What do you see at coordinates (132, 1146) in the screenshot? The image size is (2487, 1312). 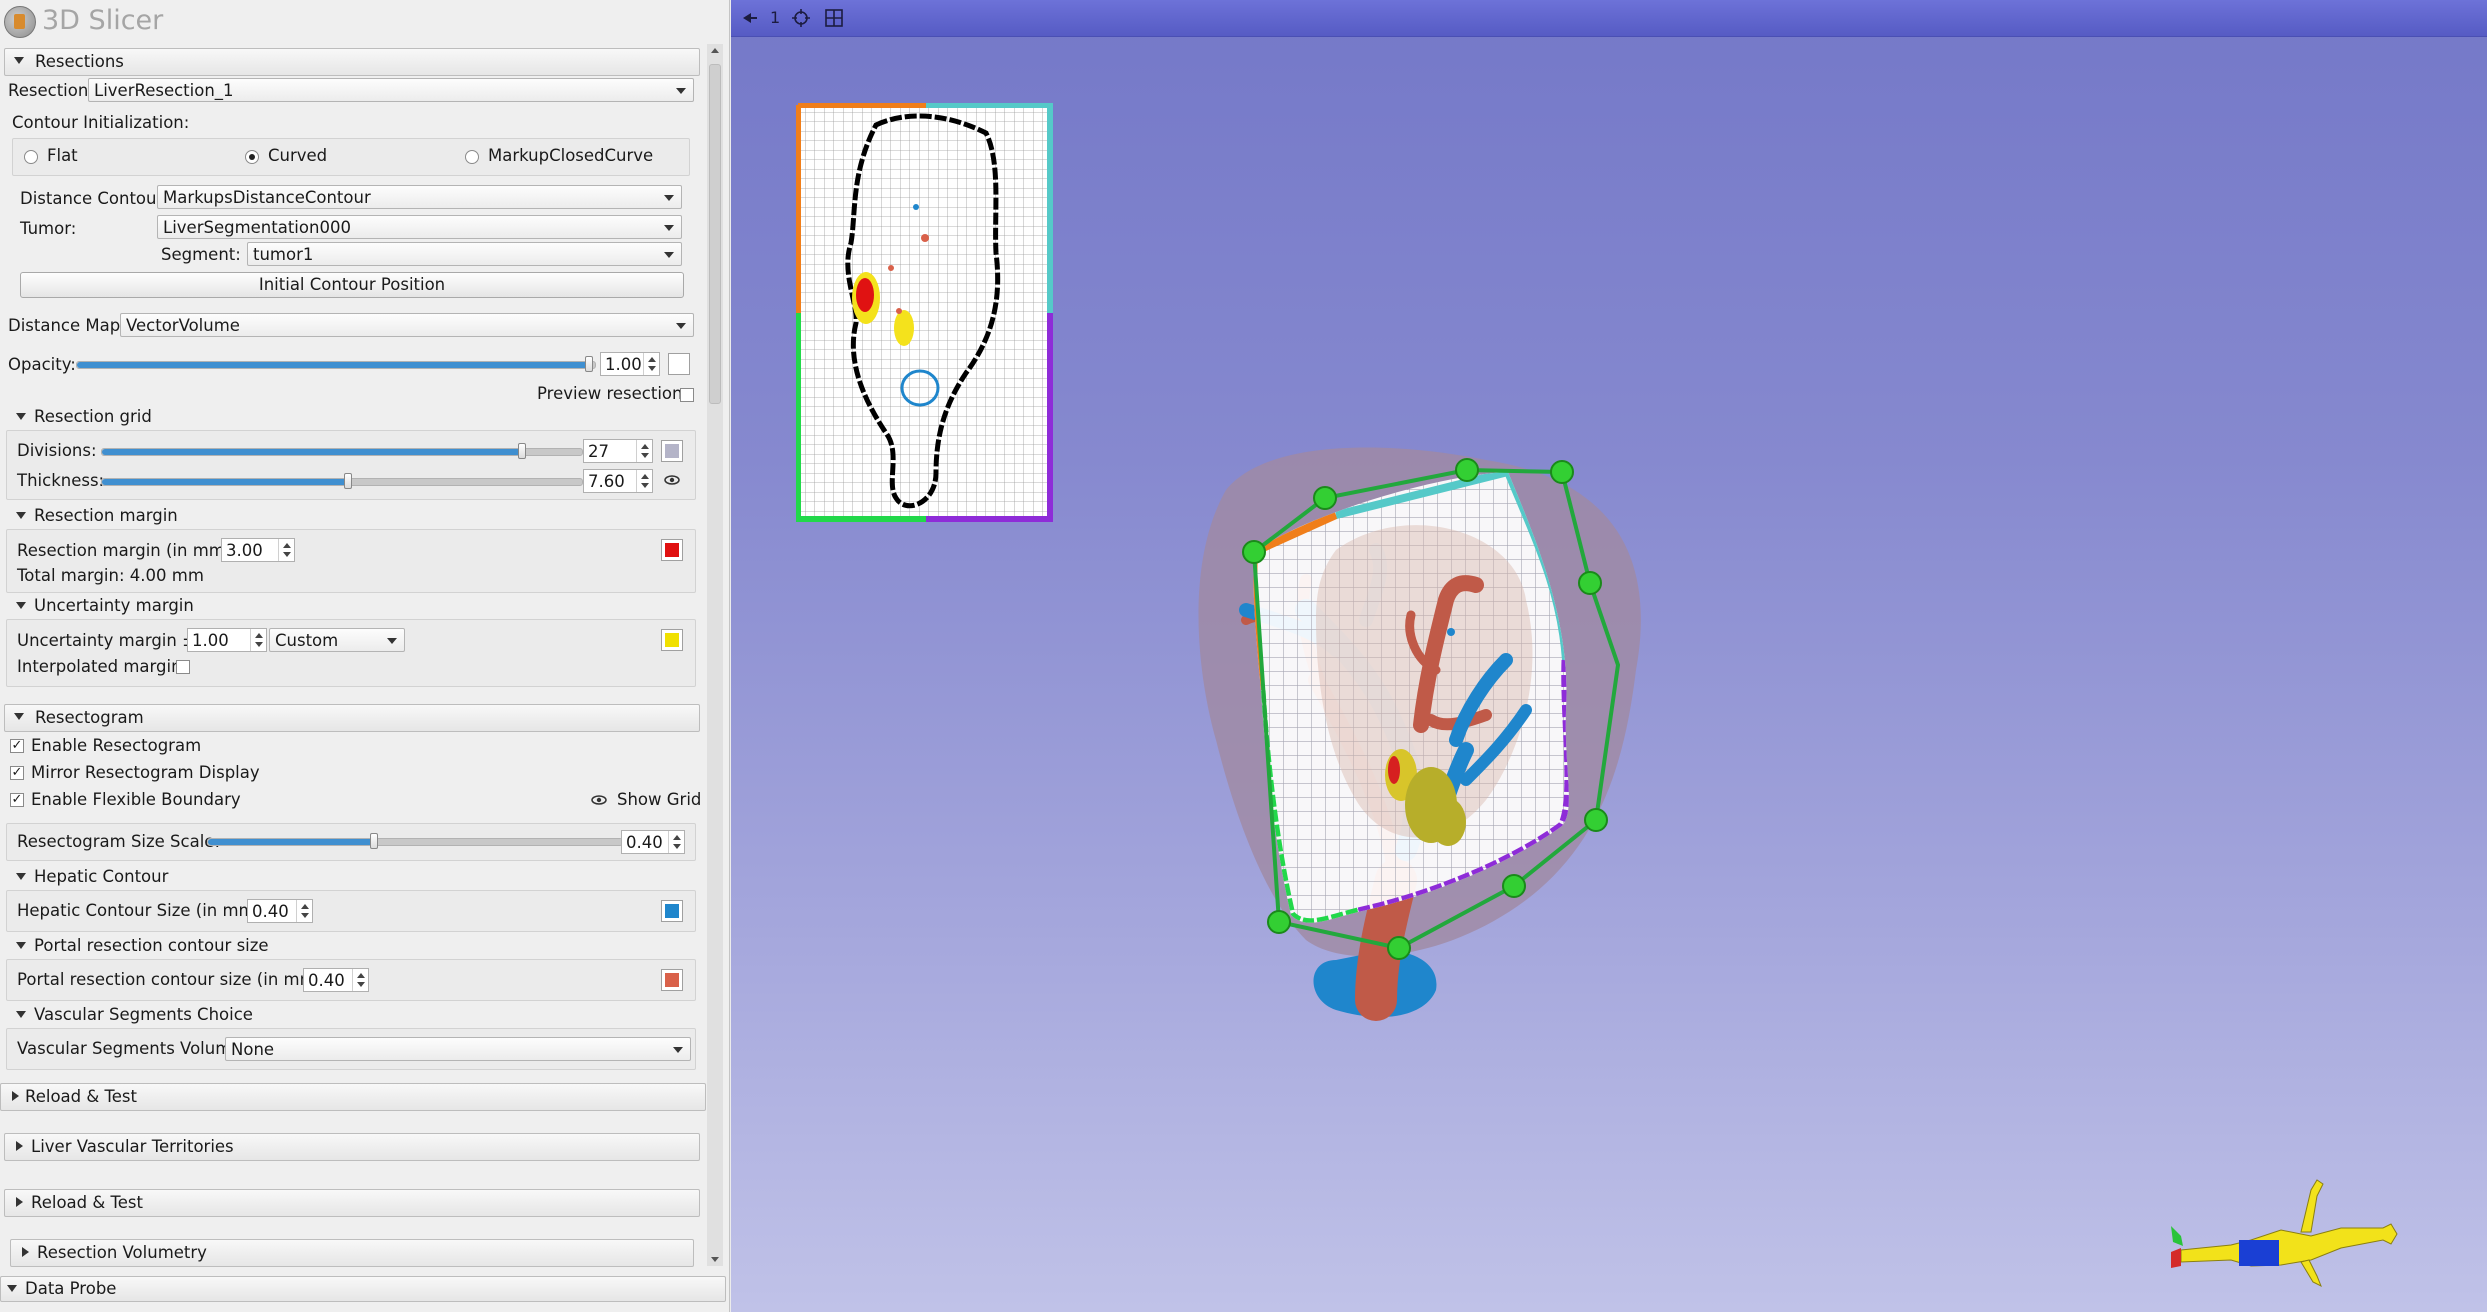 I see `liver-vascular-territories-label: Liver Vascular Territories` at bounding box center [132, 1146].